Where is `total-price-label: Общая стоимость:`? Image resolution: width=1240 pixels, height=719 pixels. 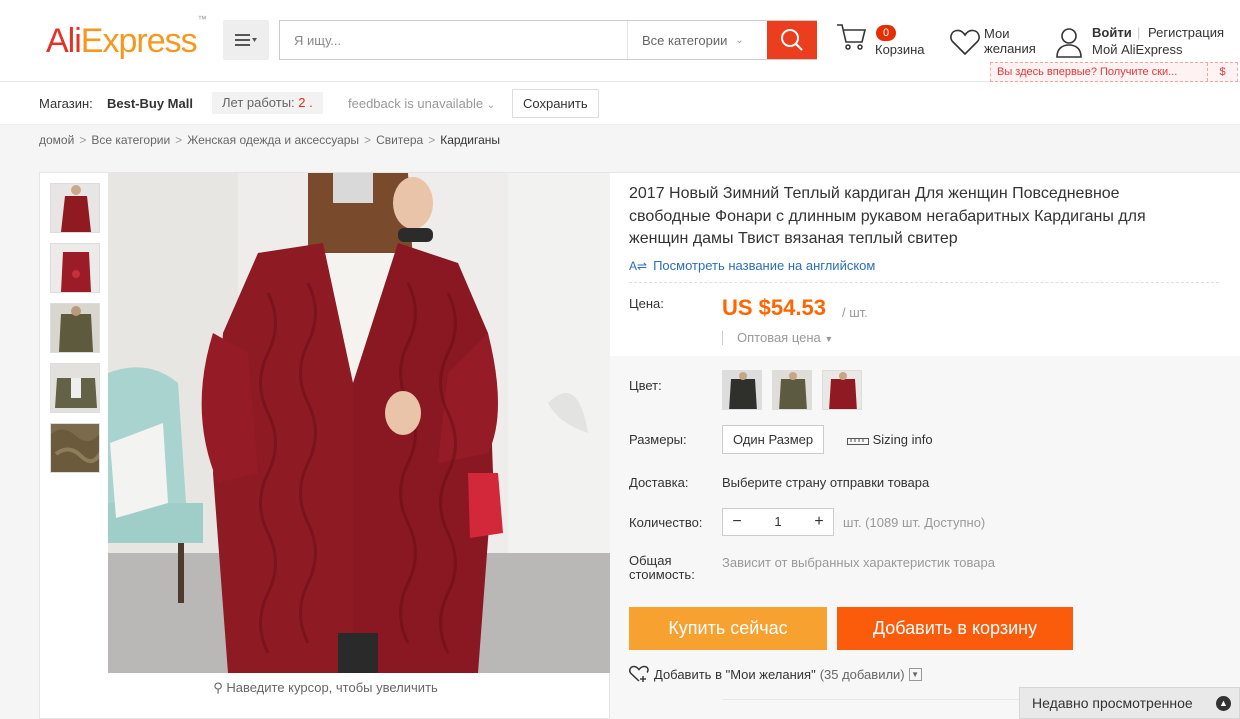
total-price-label: Общая стоимость: is located at coordinates (662, 567).